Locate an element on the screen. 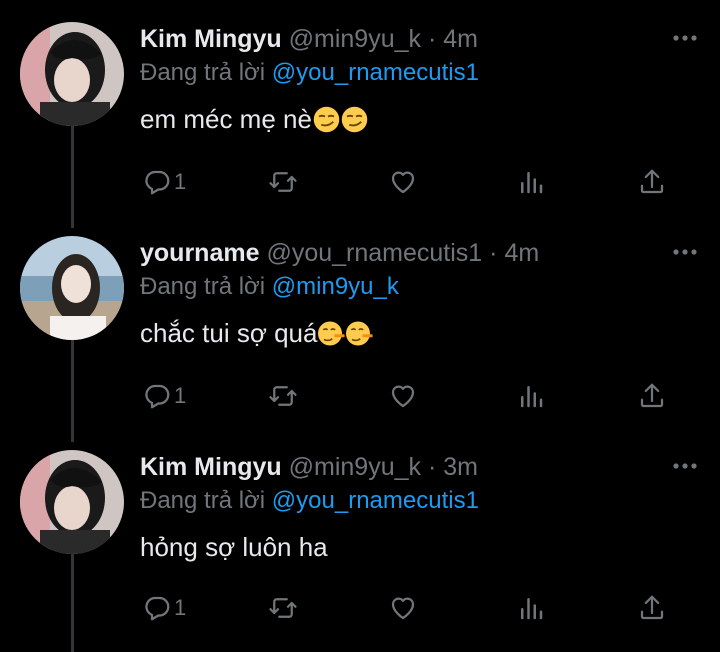  author-name: yourname is located at coordinates (199, 253).